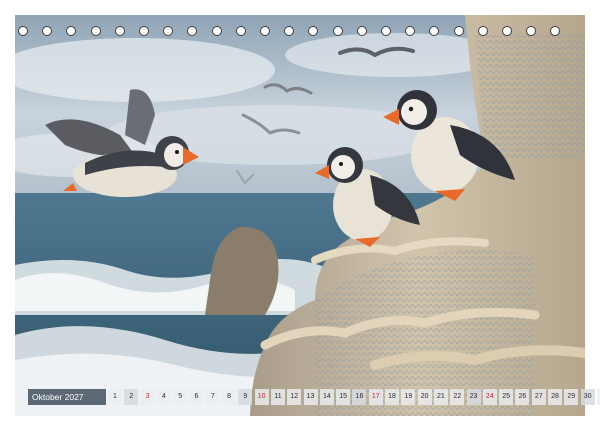 The height and width of the screenshot is (431, 600). Describe the element at coordinates (326, 397) in the screenshot. I see `day-cell: 14` at that location.